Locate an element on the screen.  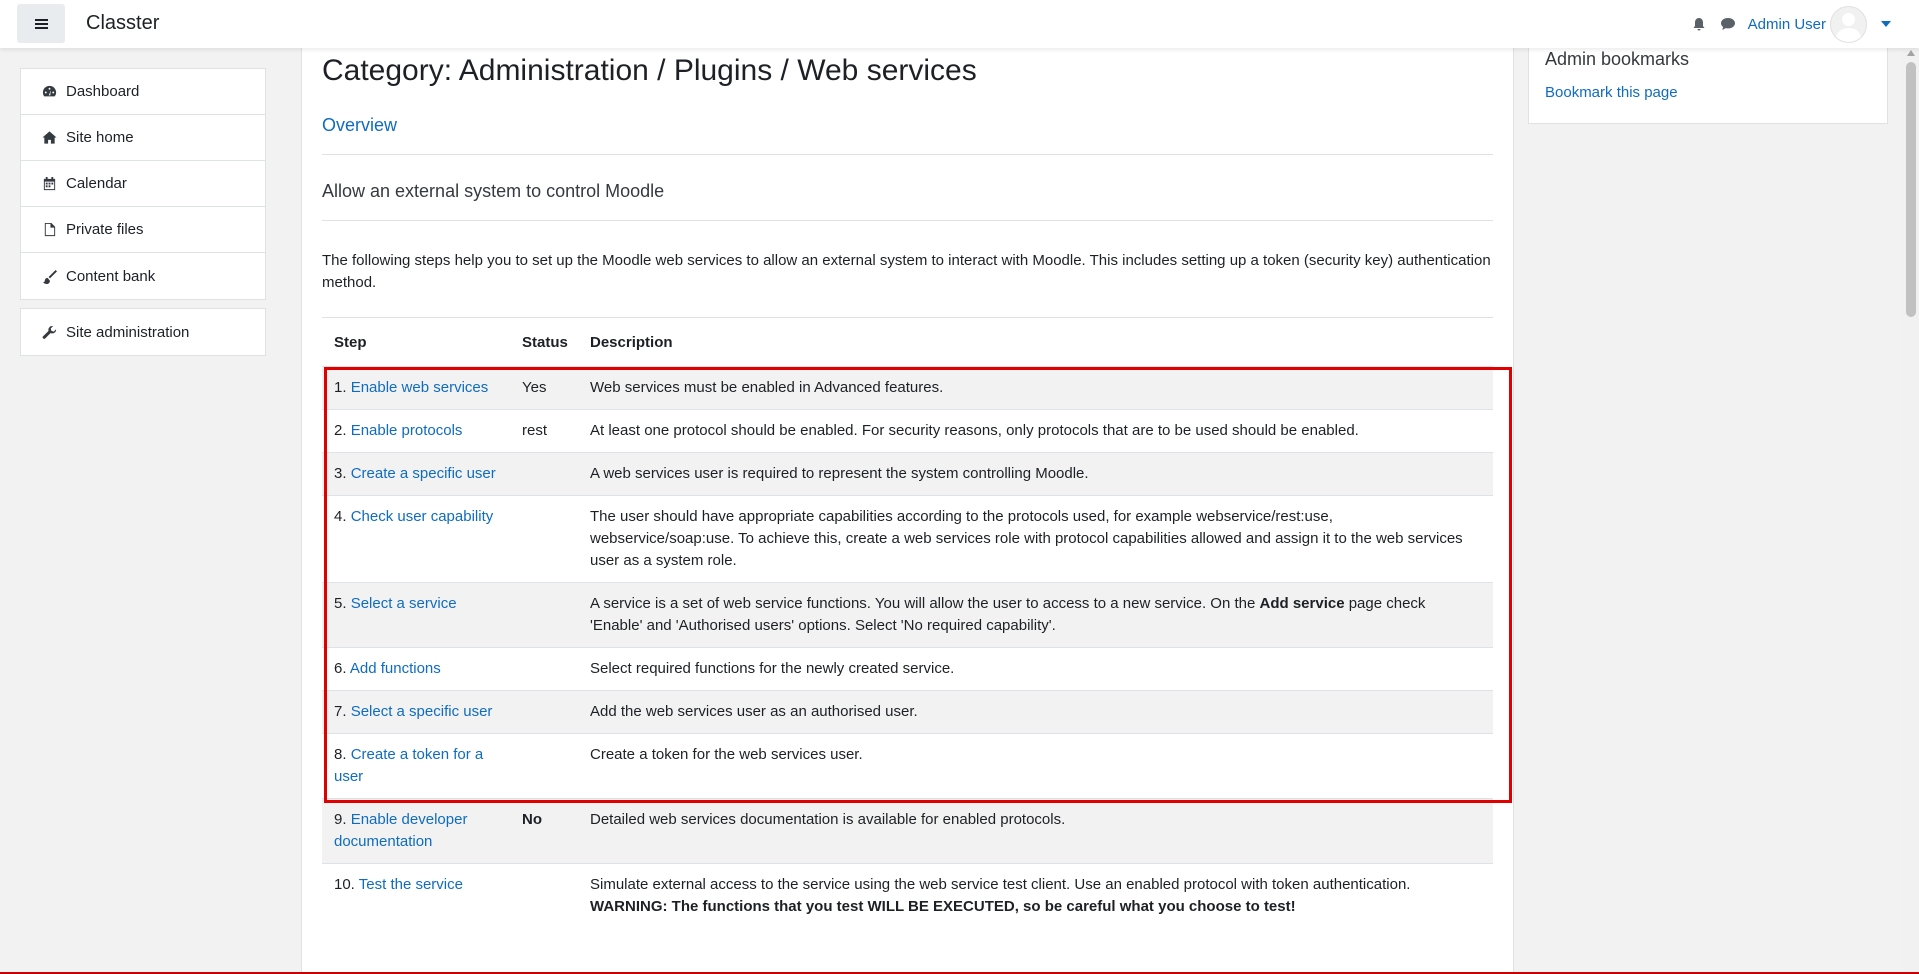
step-number: 1. is located at coordinates (340, 387).